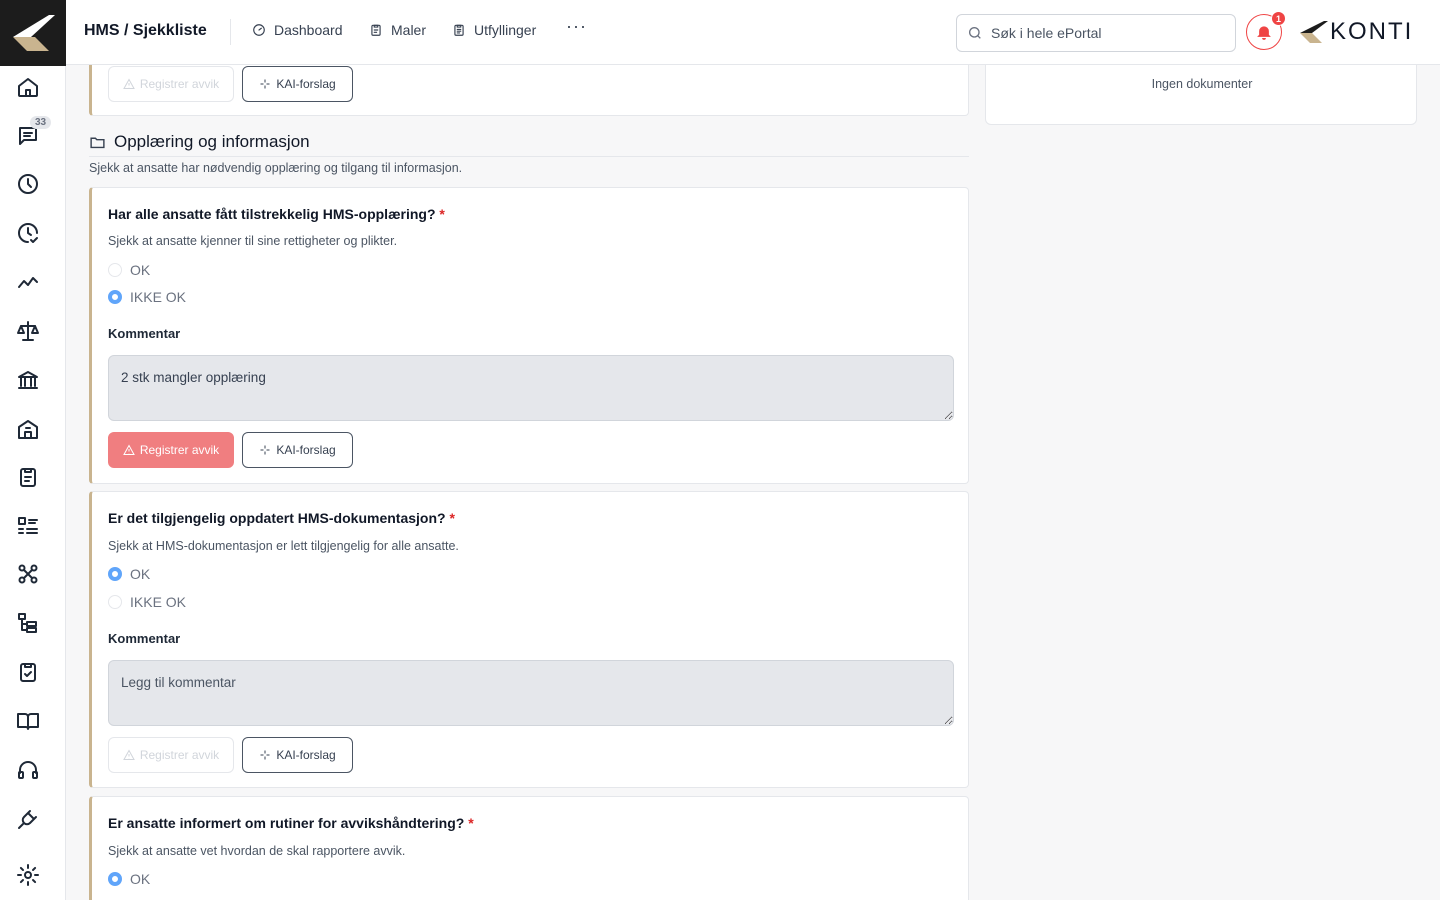 The height and width of the screenshot is (900, 1440). What do you see at coordinates (199, 142) in the screenshot?
I see `section-title: Opplæring og informasjon` at bounding box center [199, 142].